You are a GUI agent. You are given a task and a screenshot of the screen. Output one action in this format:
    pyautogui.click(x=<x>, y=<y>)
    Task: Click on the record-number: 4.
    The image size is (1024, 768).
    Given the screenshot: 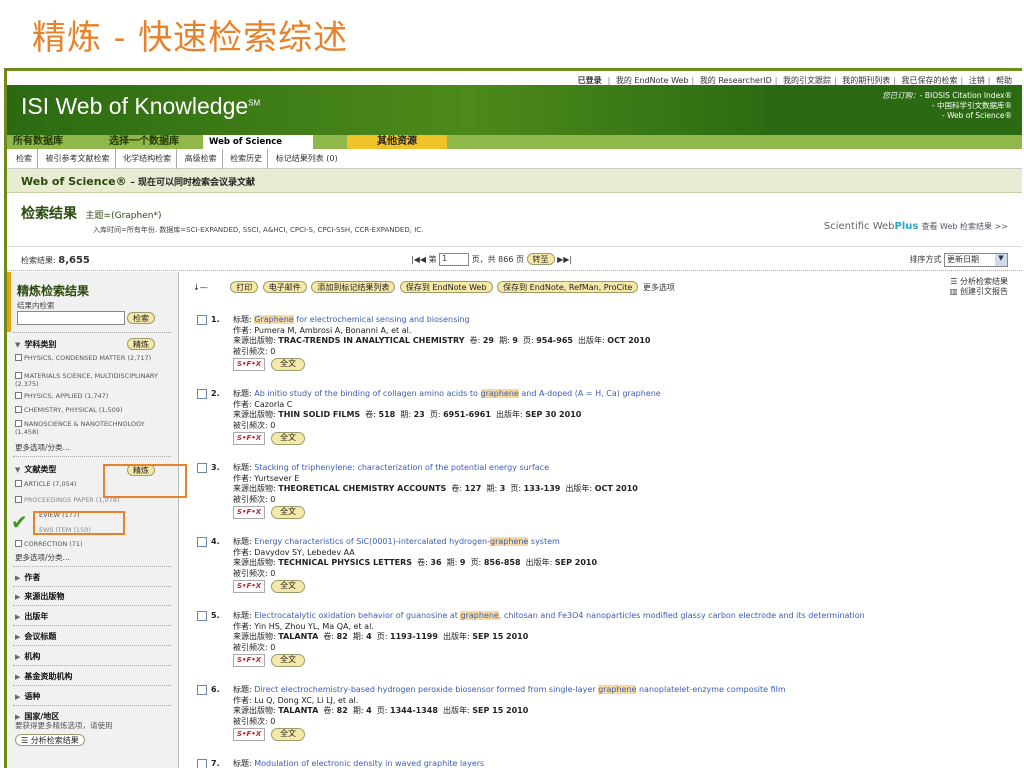 What is the action you would take?
    pyautogui.click(x=215, y=541)
    